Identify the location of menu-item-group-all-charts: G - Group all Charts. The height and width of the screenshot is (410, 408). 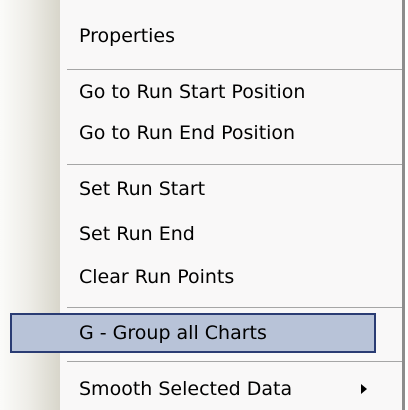
(193, 333).